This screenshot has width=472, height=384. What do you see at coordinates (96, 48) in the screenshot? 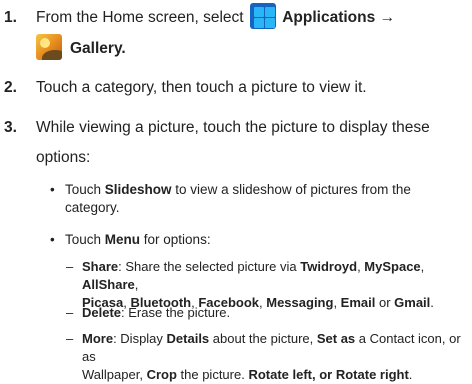
I see `gallery-label: Gallery` at bounding box center [96, 48].